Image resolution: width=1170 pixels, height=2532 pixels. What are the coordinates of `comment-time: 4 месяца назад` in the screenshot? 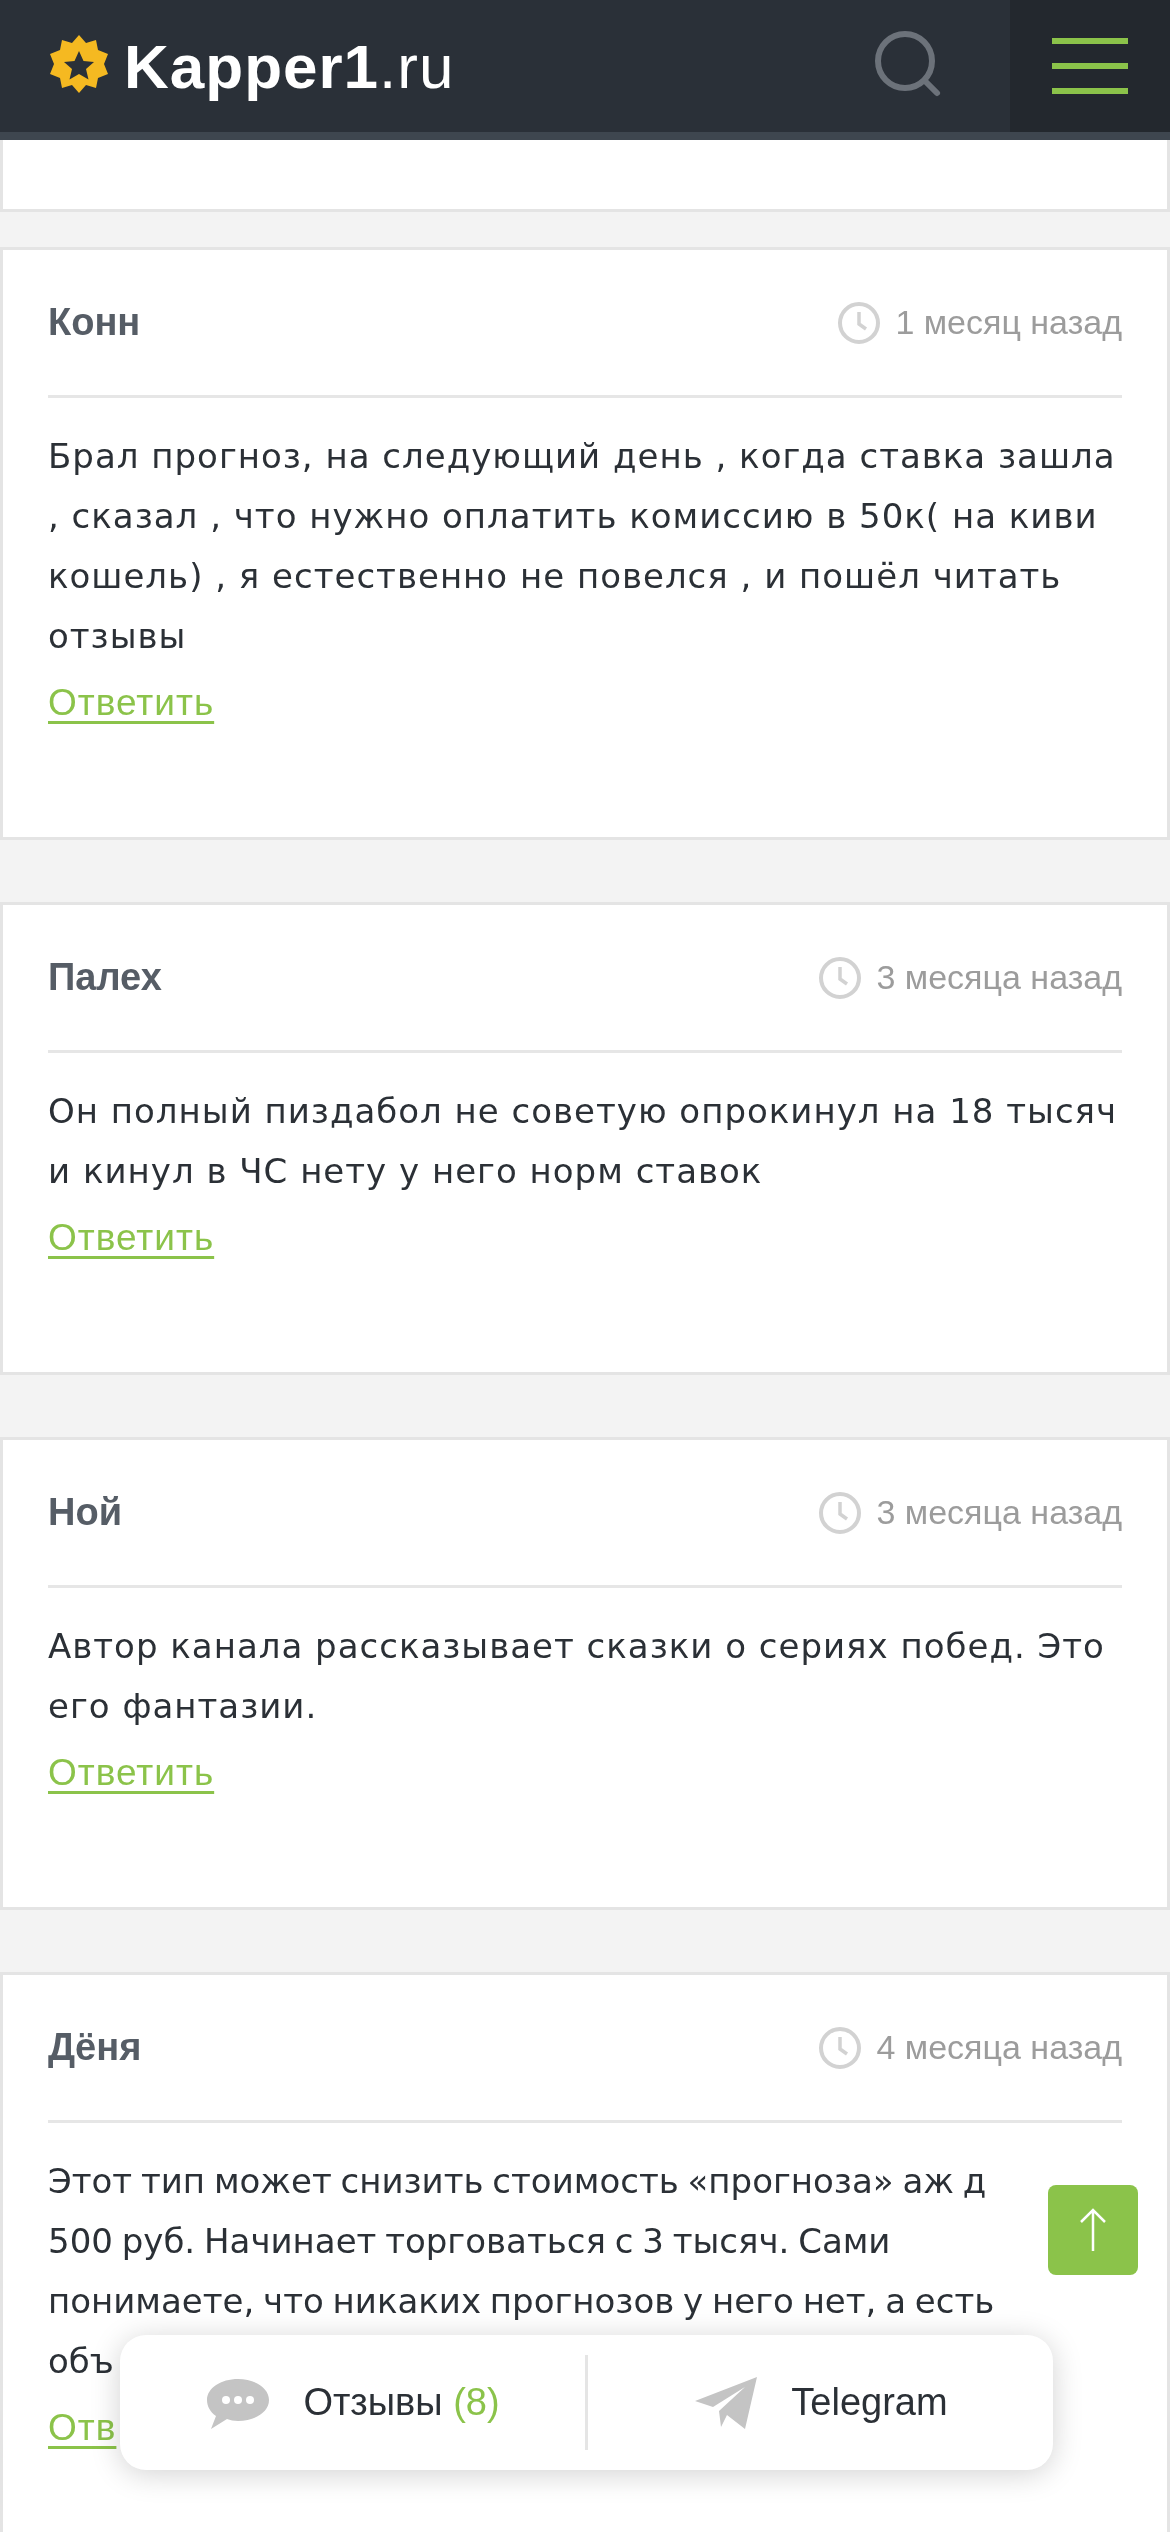 It's located at (999, 2047).